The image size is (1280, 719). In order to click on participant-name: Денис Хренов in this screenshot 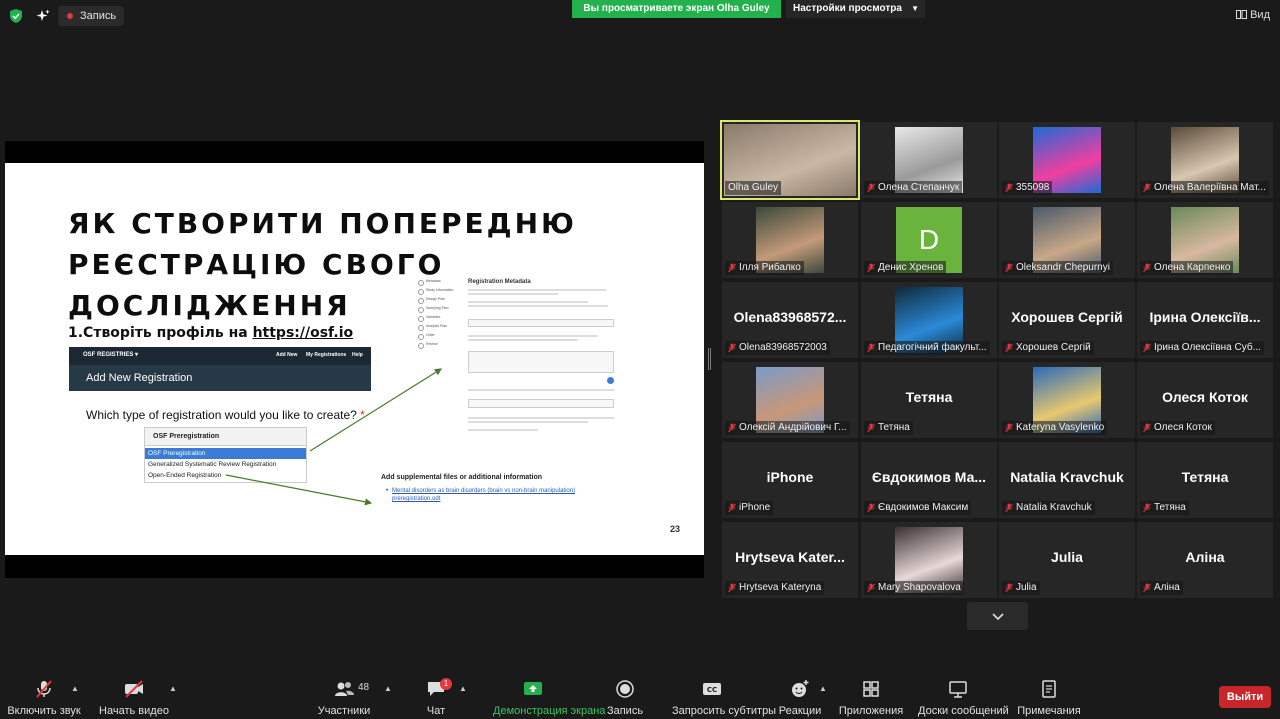, I will do `click(911, 267)`.